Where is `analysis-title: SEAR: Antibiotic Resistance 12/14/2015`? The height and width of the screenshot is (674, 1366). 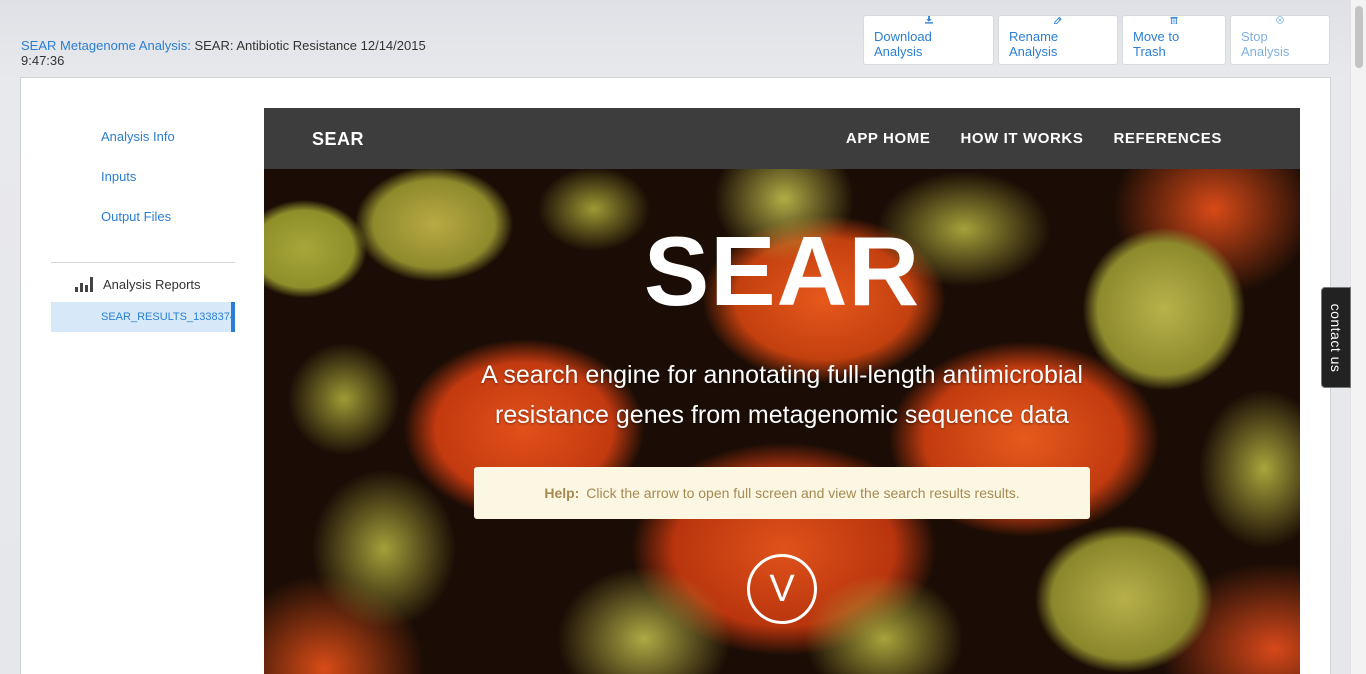 analysis-title: SEAR: Antibiotic Resistance 12/14/2015 is located at coordinates (310, 45).